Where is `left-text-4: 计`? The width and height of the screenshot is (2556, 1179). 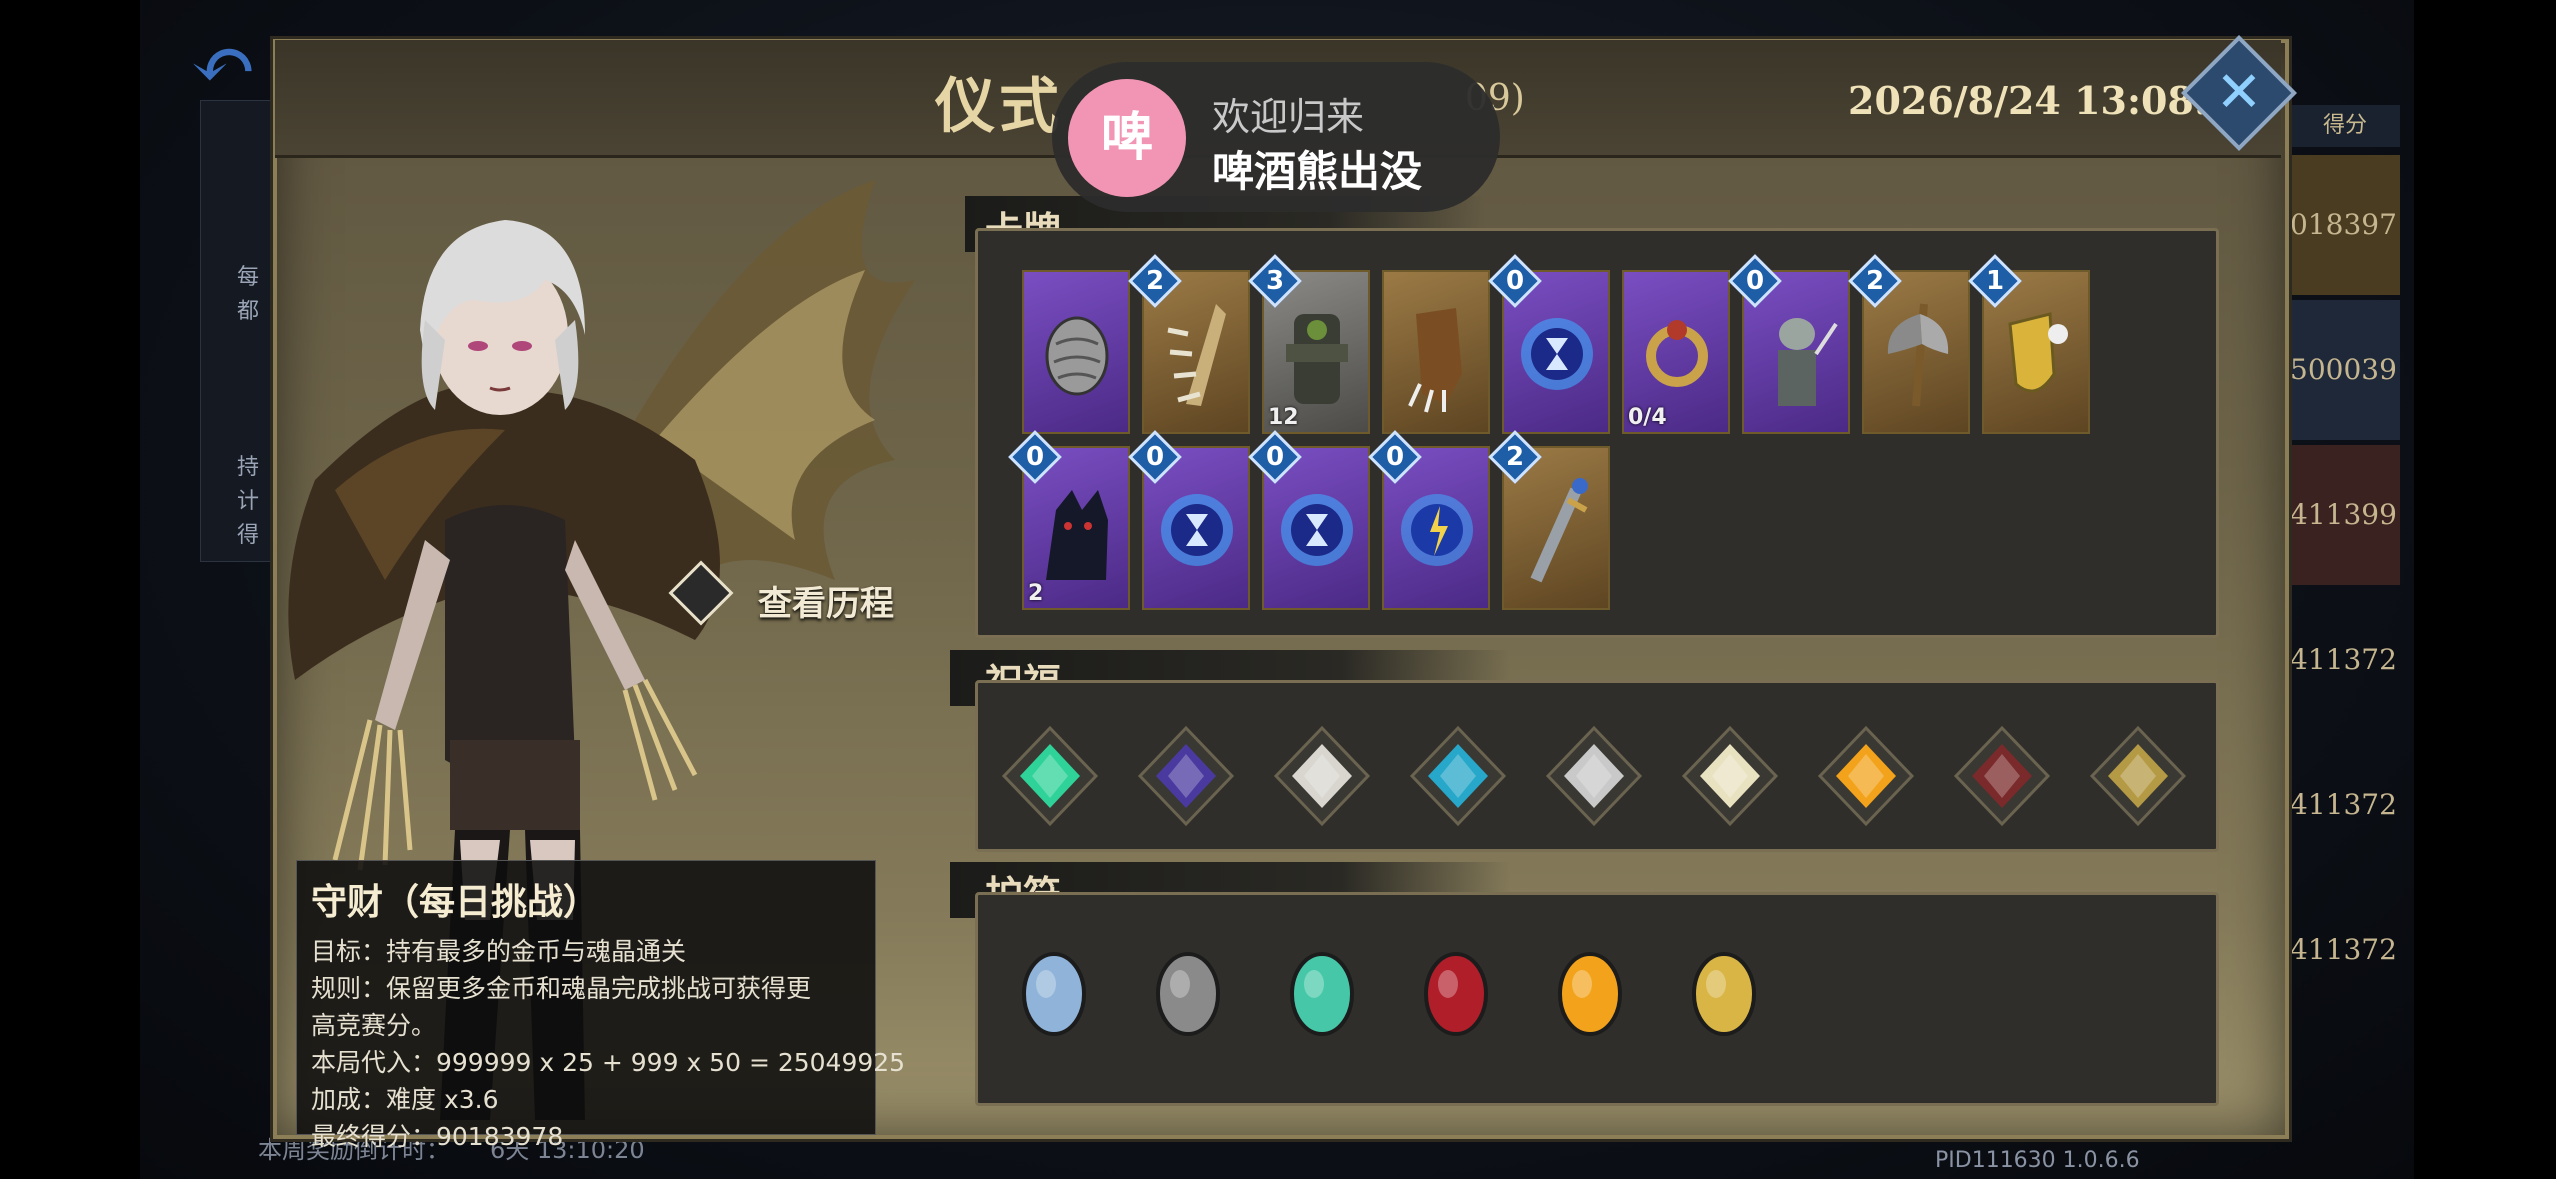
left-text-4: 计 is located at coordinates (248, 501).